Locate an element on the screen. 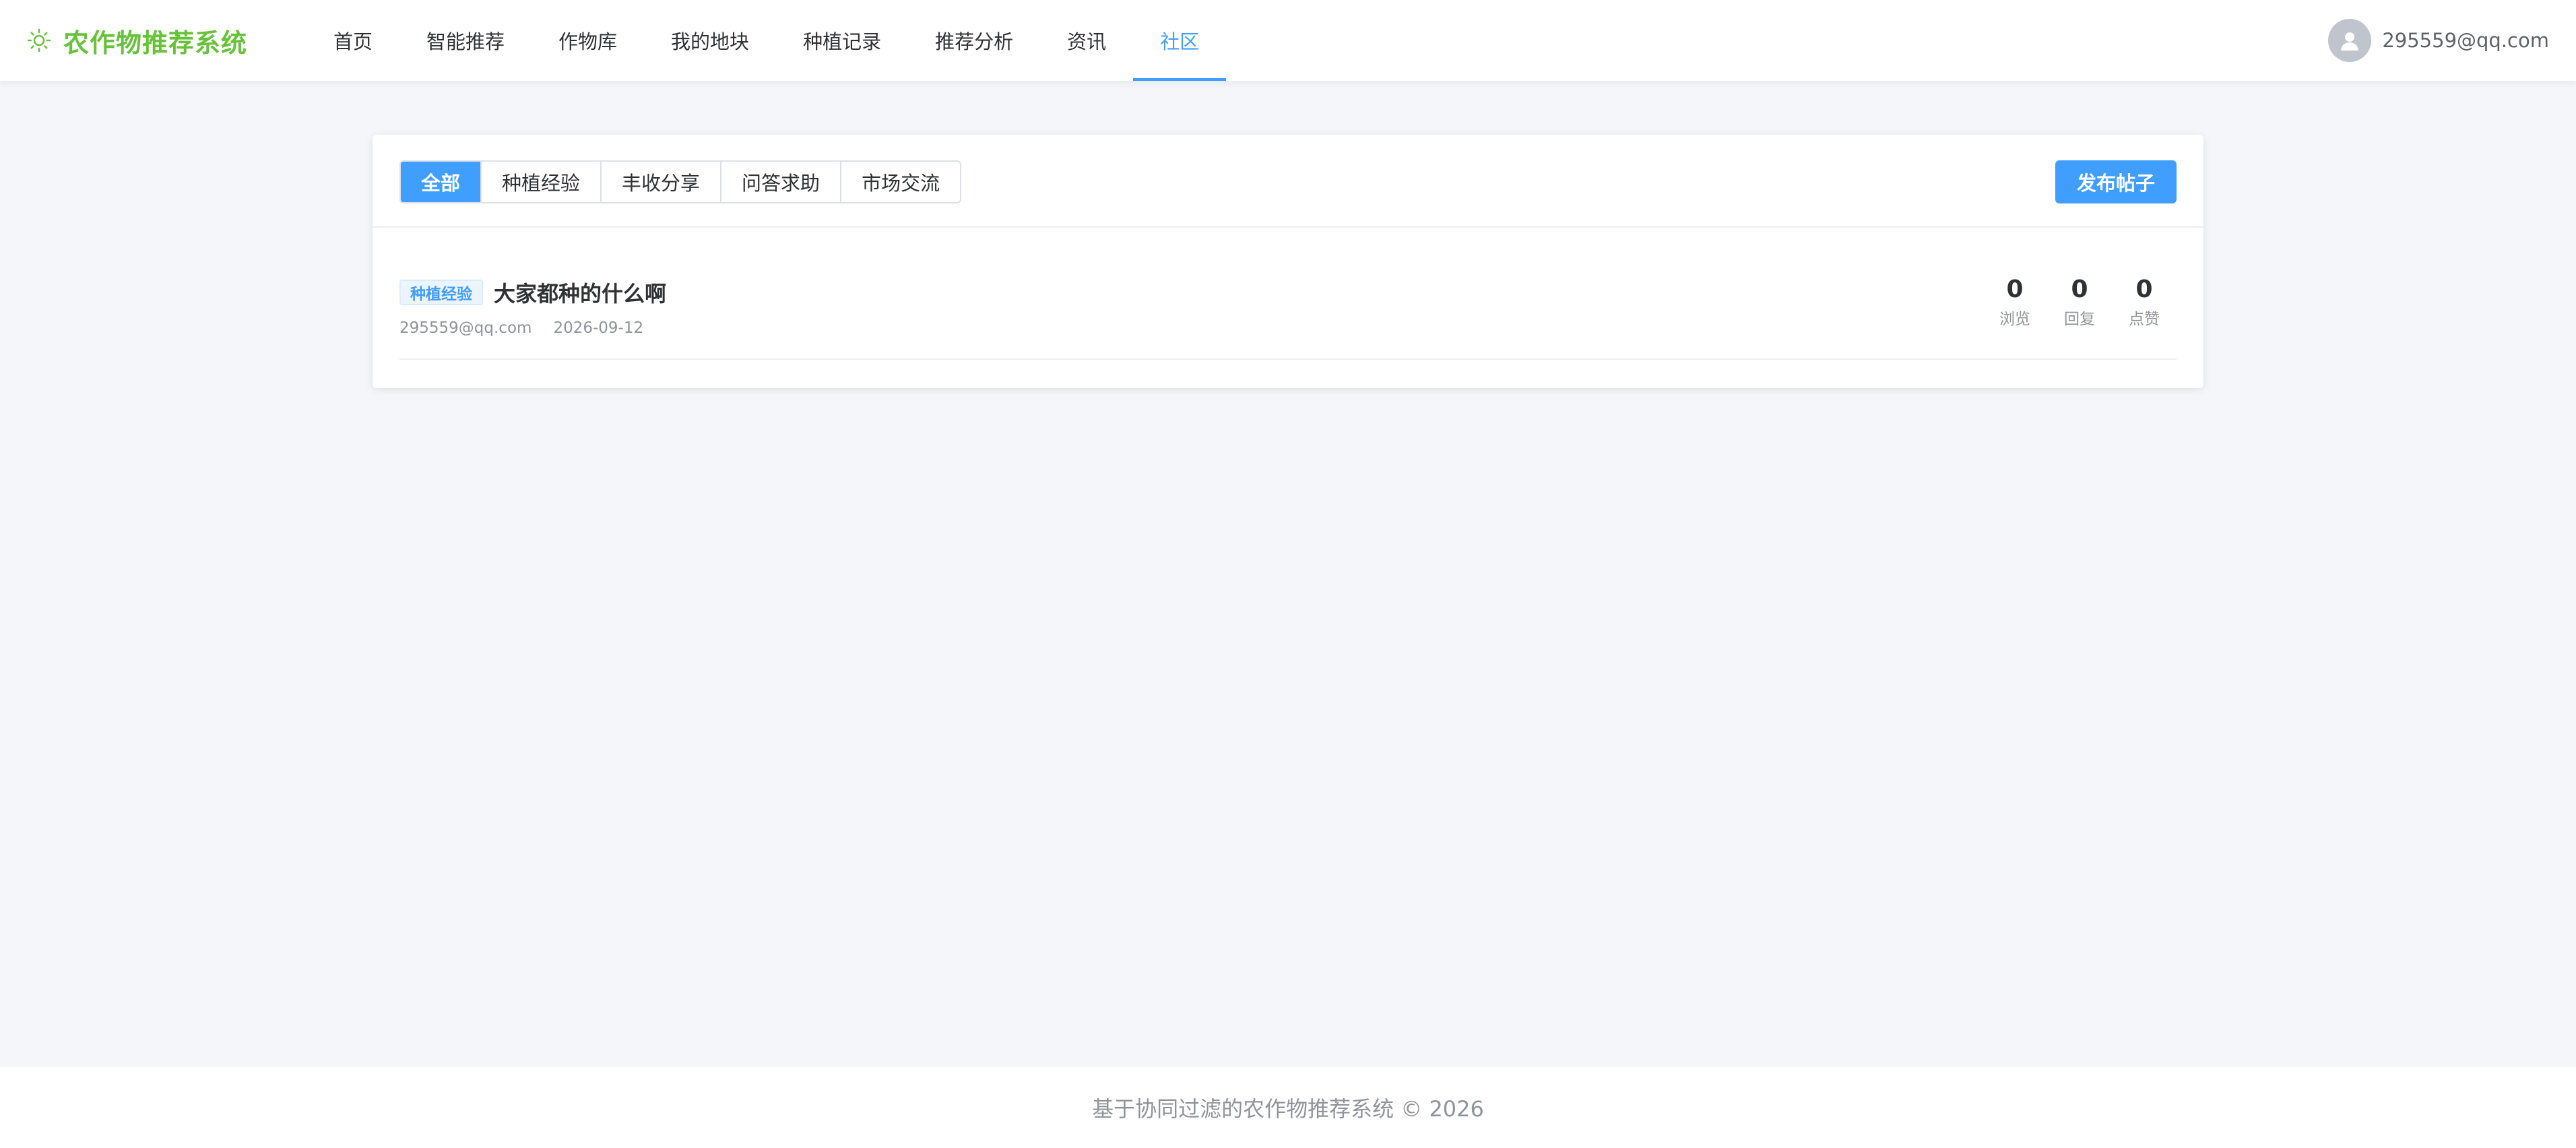 Image resolution: width=2576 pixels, height=1148 pixels. user-icon is located at coordinates (2350, 41).